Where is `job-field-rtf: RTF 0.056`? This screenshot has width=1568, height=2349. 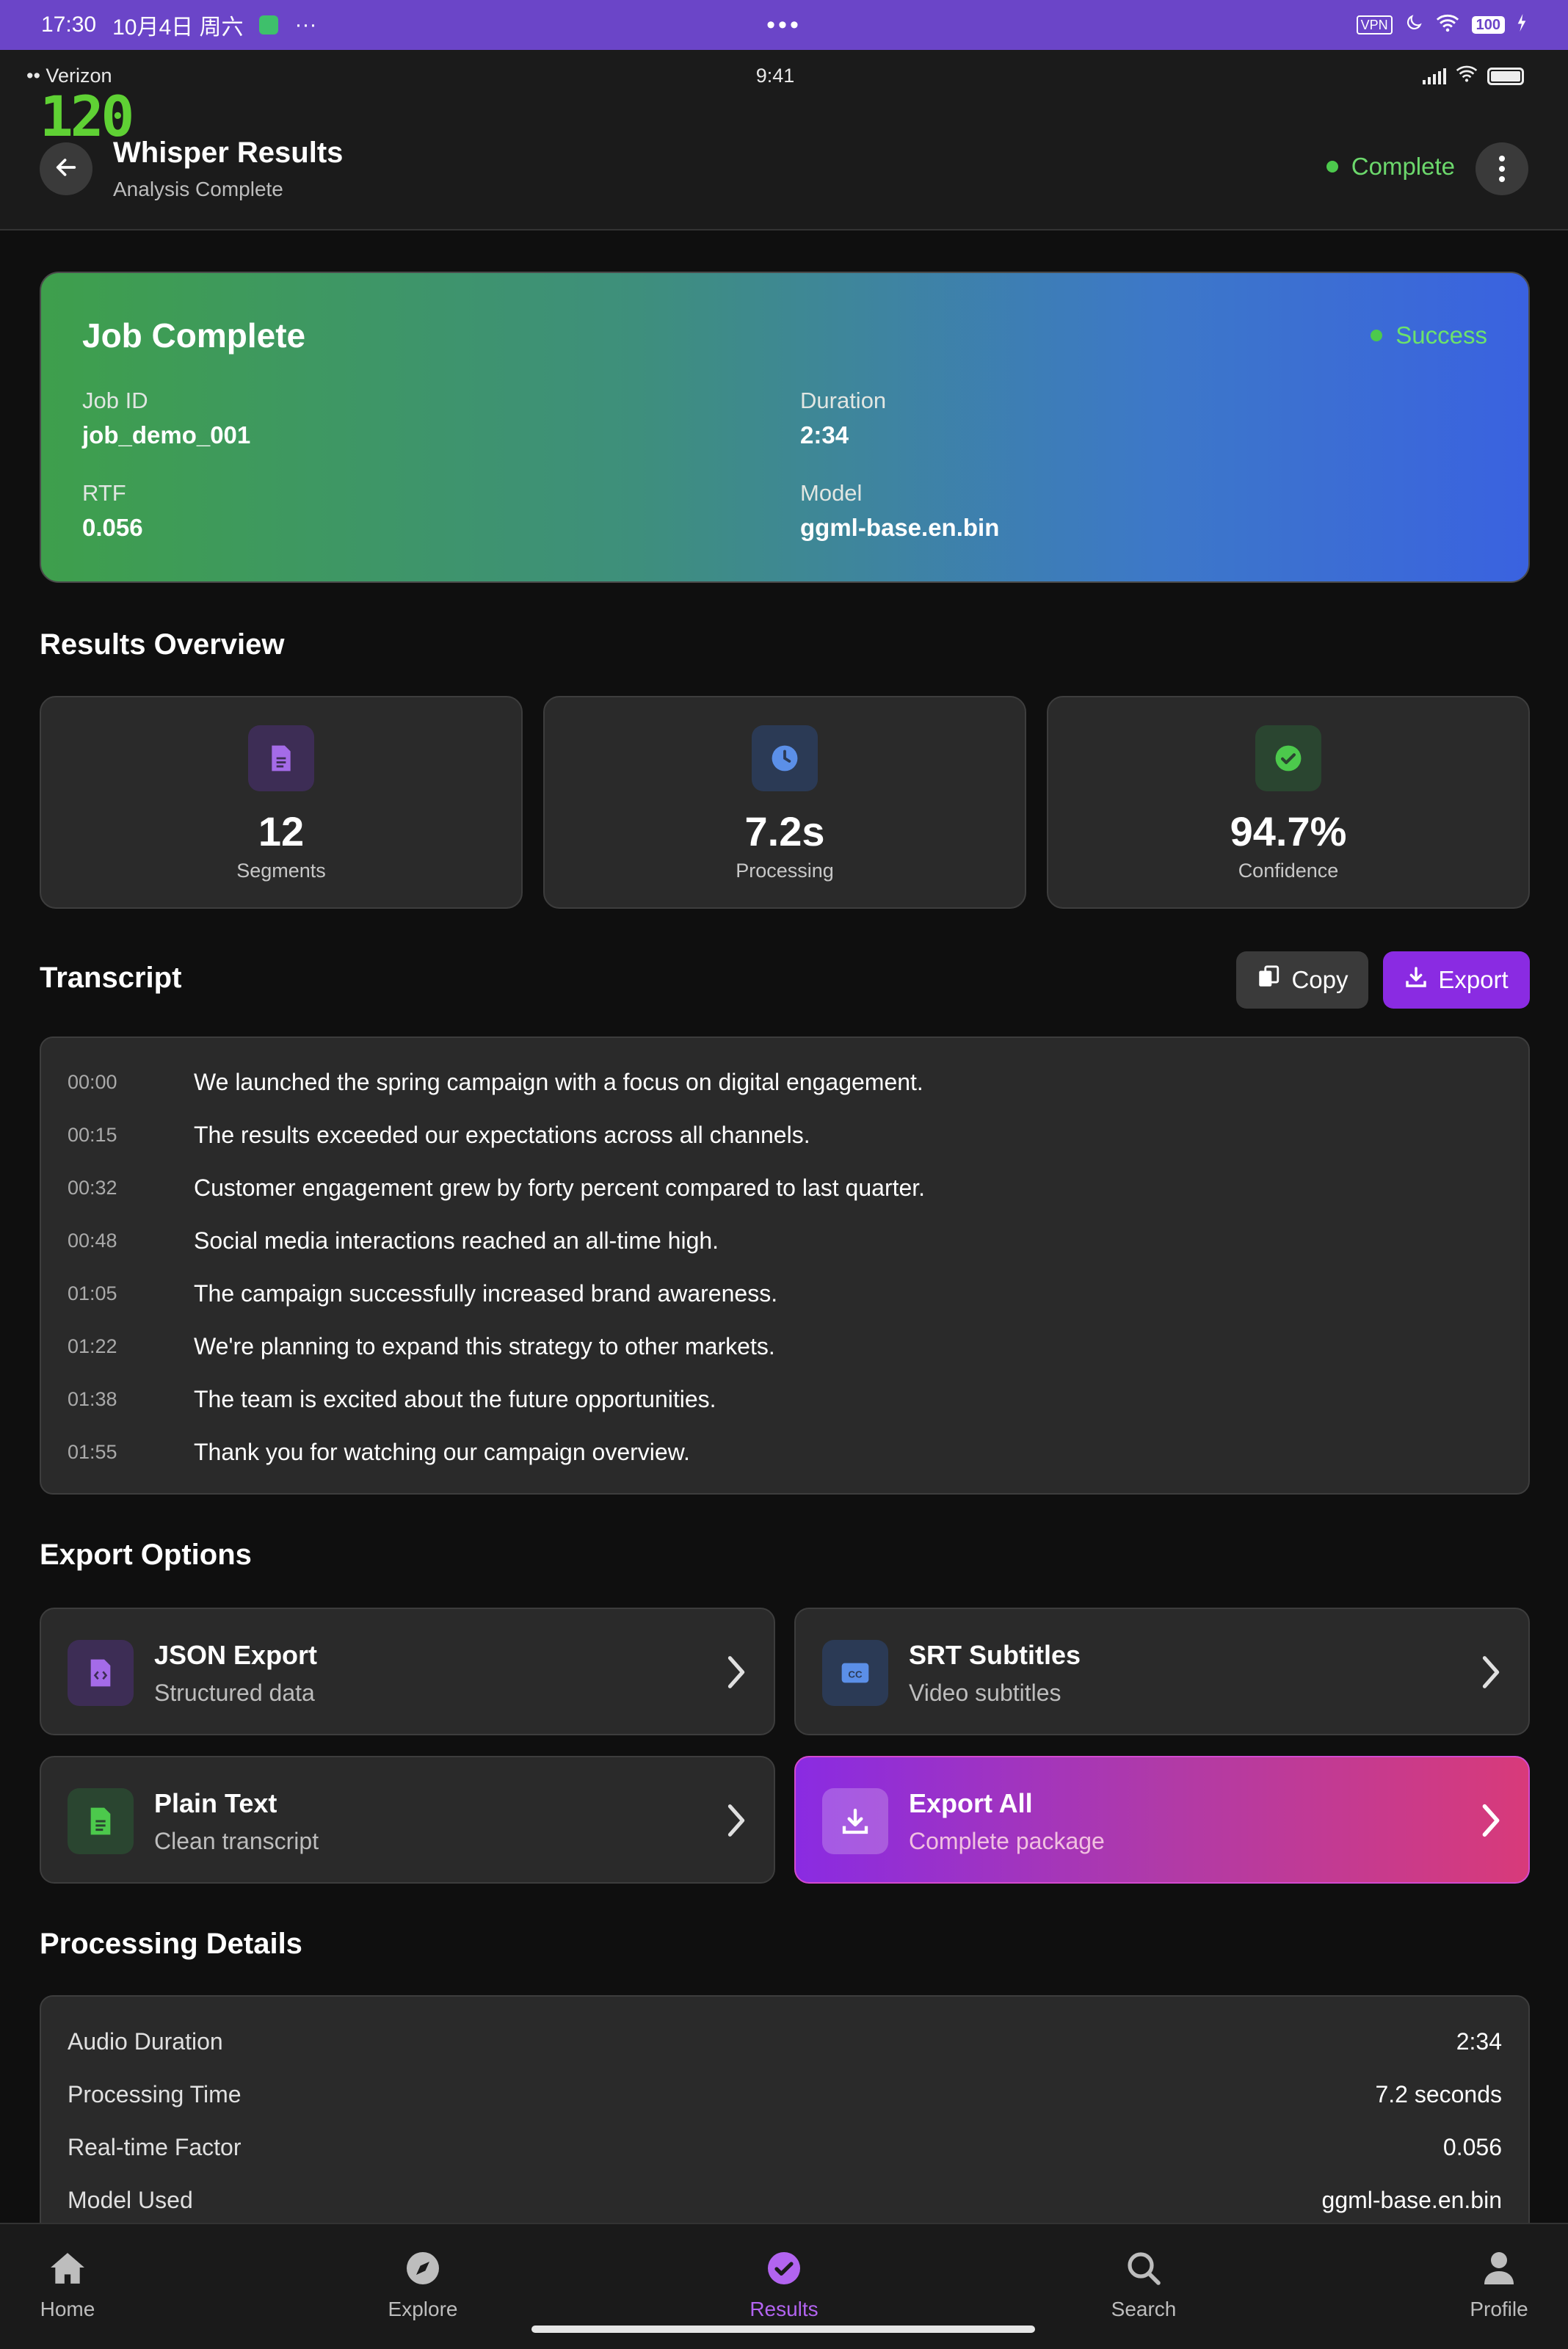 job-field-rtf: RTF 0.056 is located at coordinates (375, 511).